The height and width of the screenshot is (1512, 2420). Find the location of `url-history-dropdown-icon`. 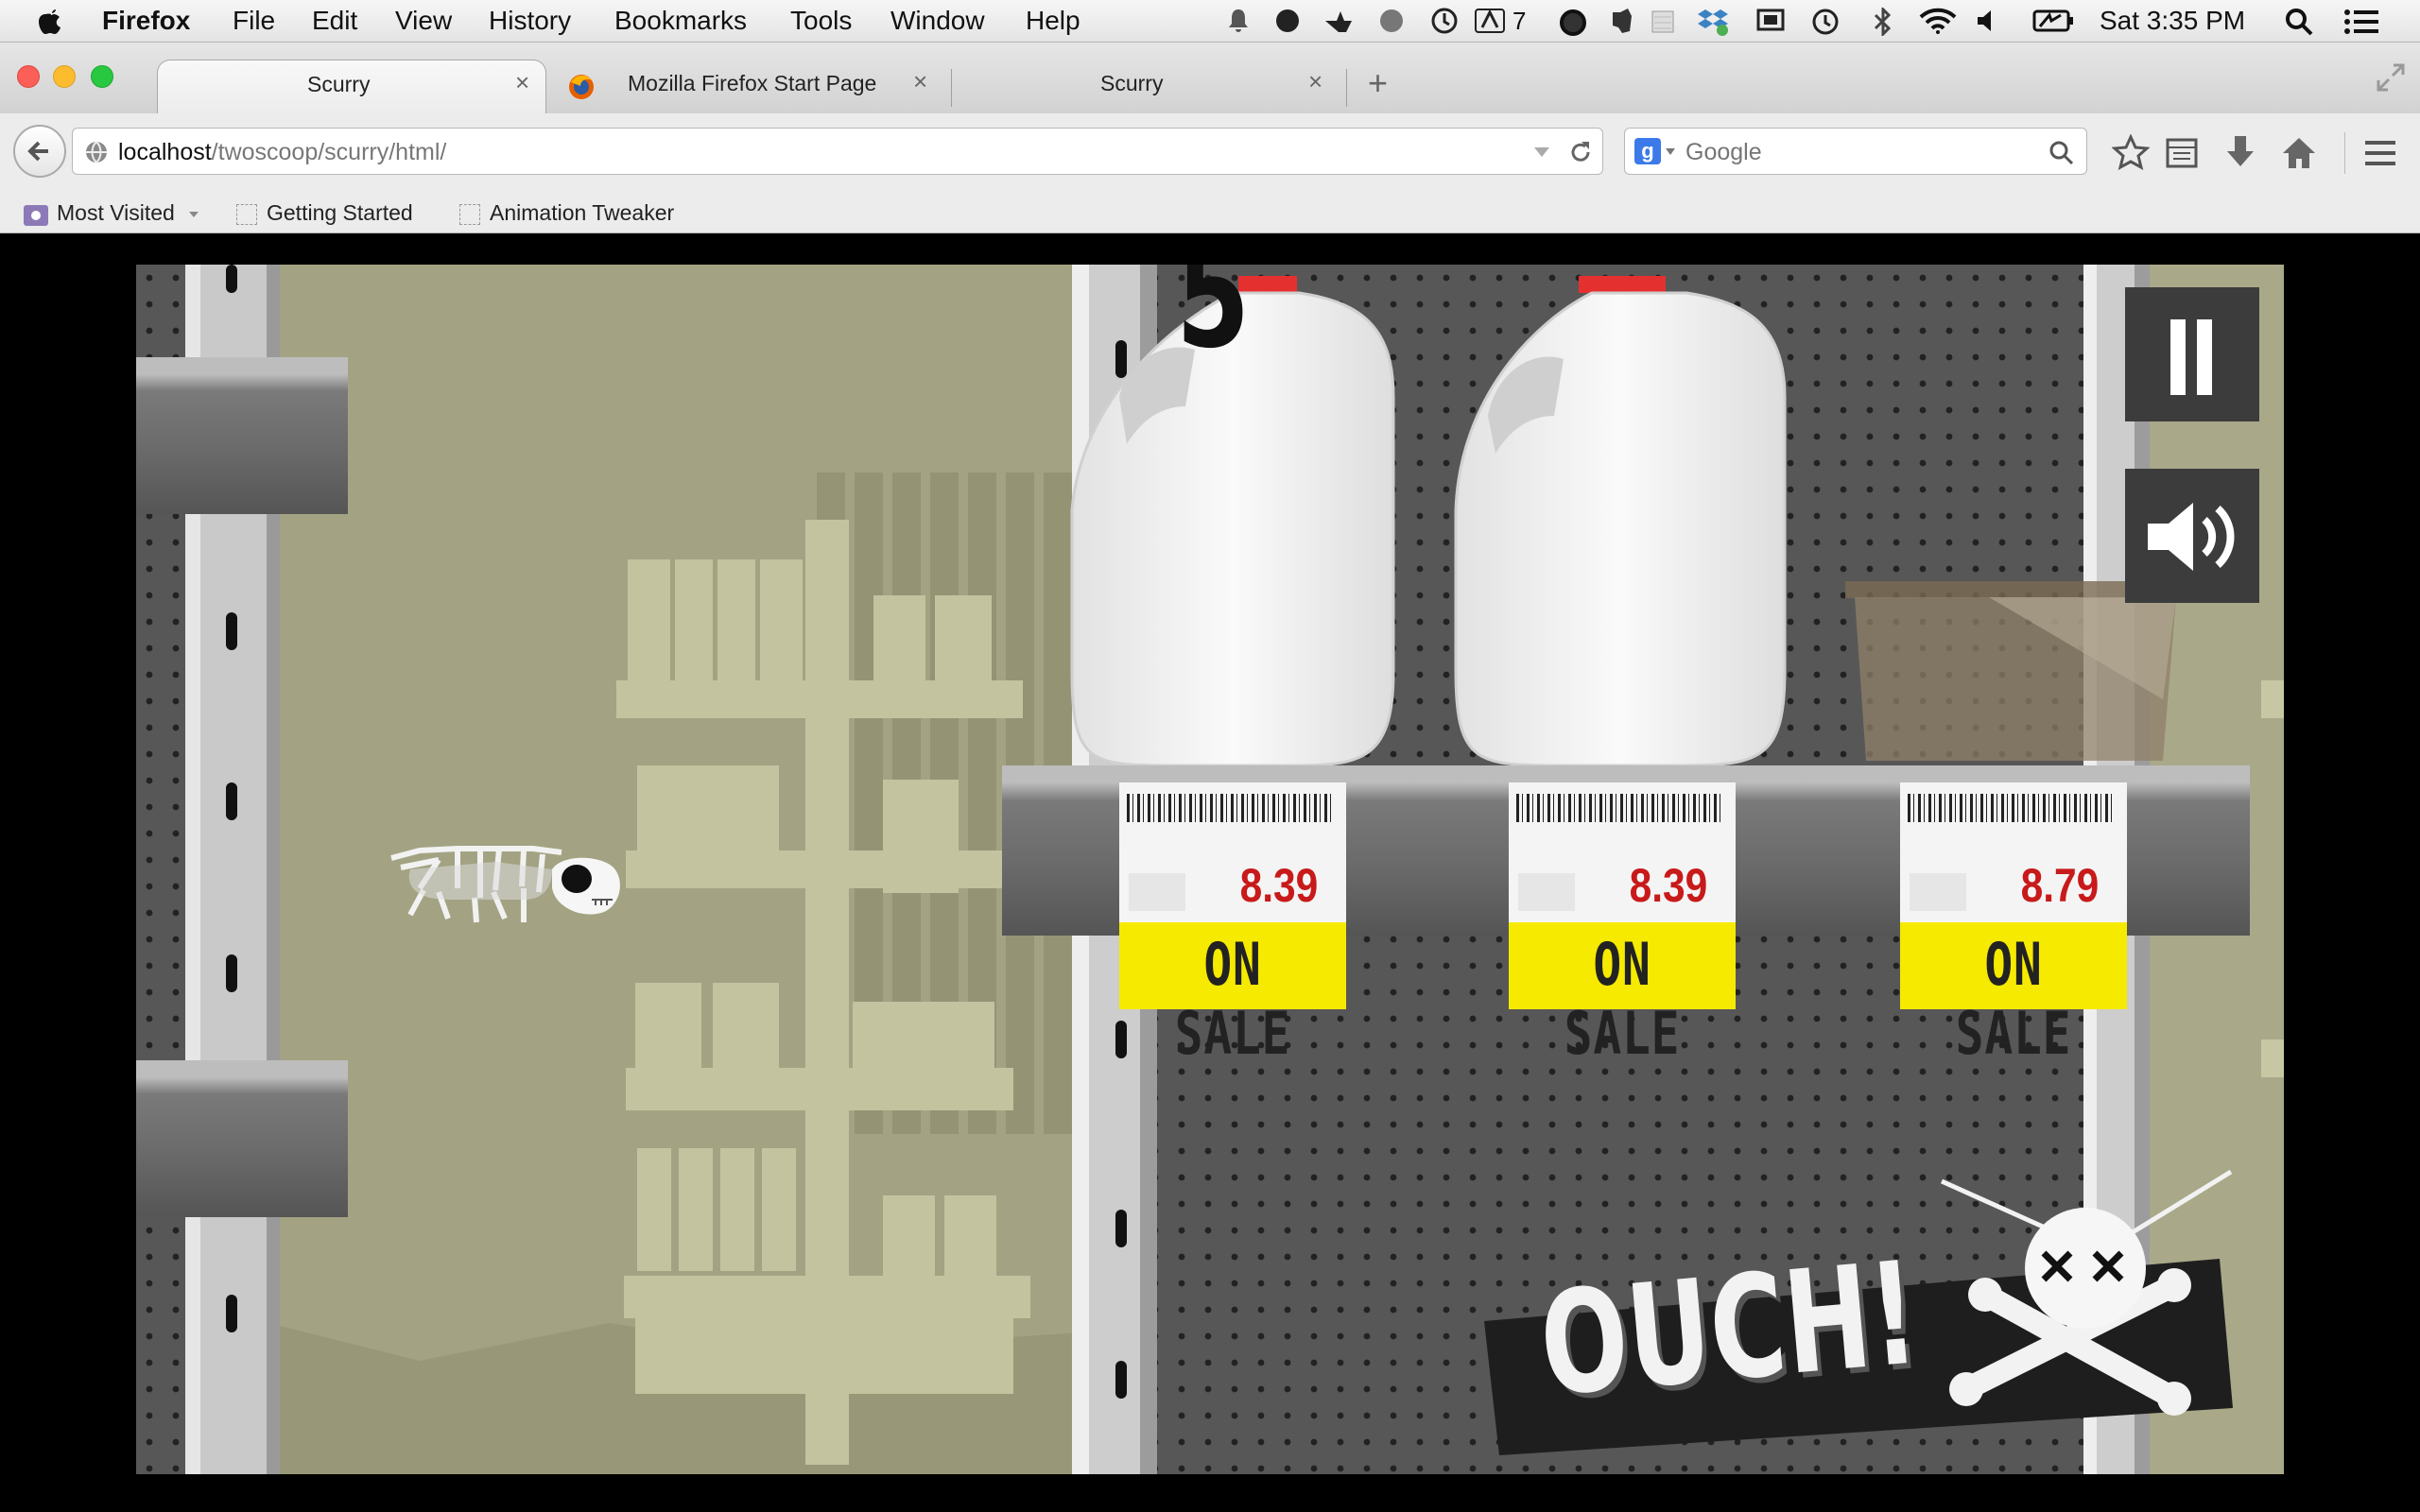

url-history-dropdown-icon is located at coordinates (1541, 152).